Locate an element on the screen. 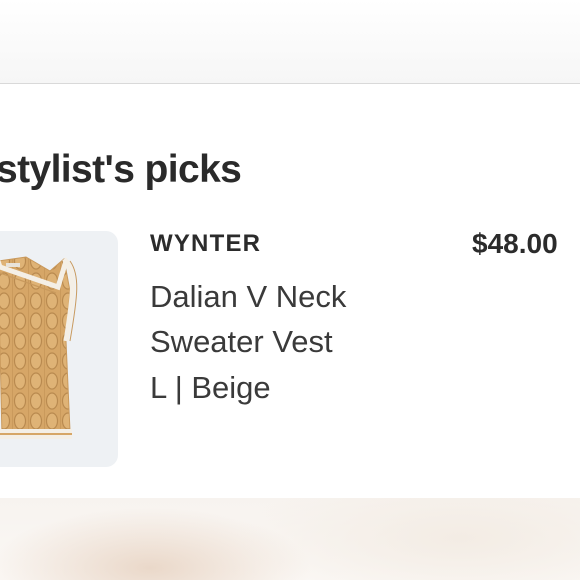 The height and width of the screenshot is (580, 580). section-title: stylist's picks is located at coordinates (121, 169).